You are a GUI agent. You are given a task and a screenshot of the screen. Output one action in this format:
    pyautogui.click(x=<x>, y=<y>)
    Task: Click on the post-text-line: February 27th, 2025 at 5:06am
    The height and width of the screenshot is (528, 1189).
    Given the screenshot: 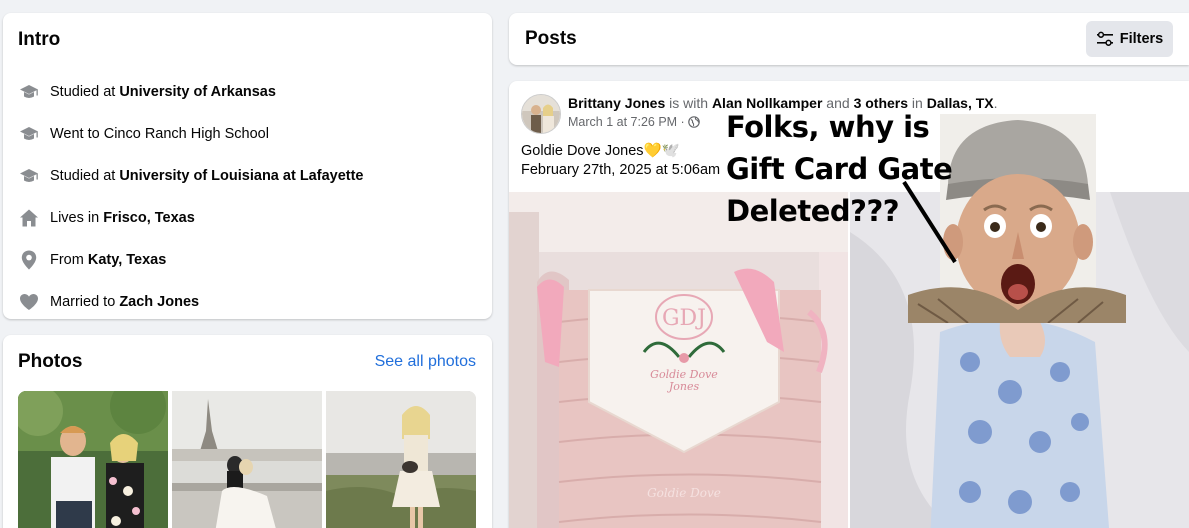 What is the action you would take?
    pyautogui.click(x=621, y=170)
    